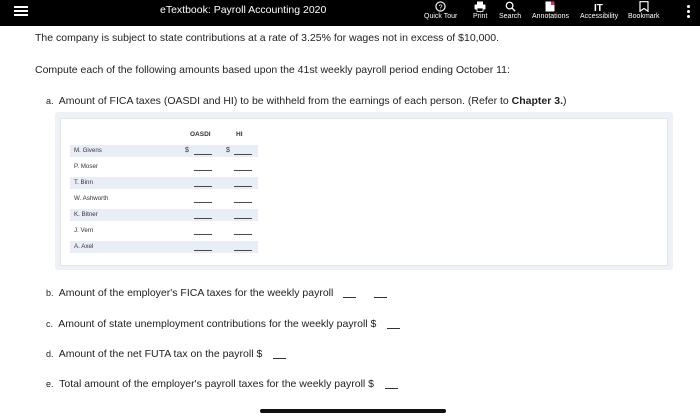 This screenshot has width=700, height=416. I want to click on row-employee-name: T. Binn, so click(83, 182).